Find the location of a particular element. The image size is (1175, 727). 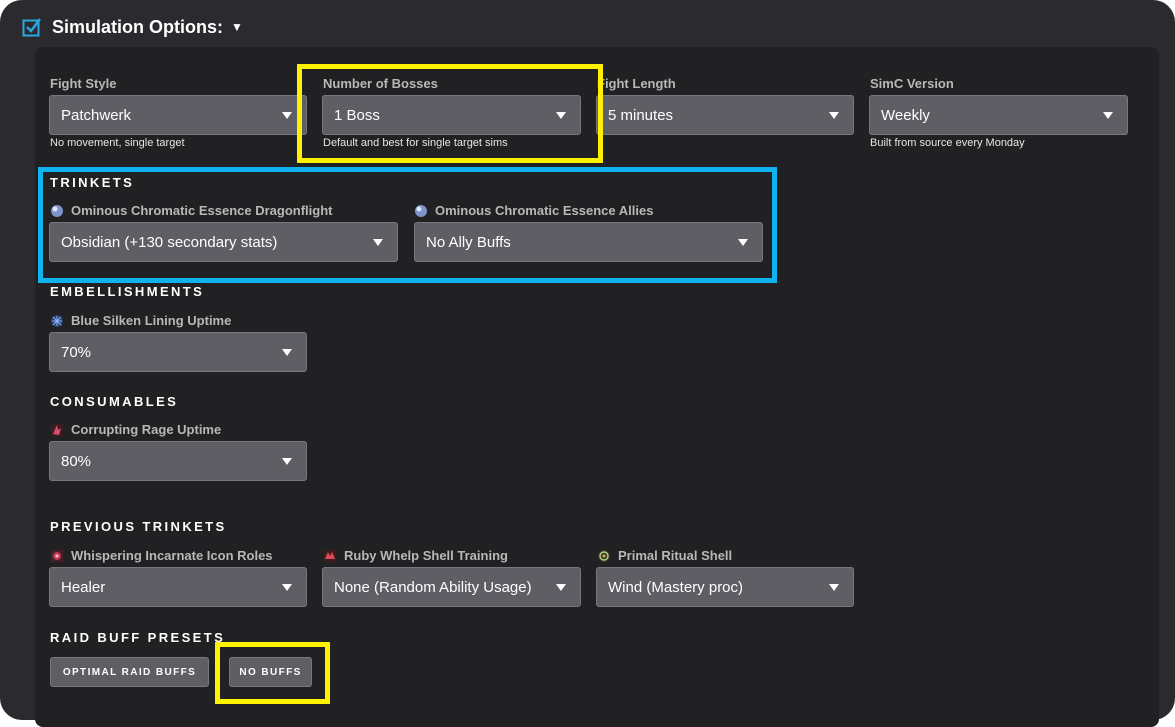

fight-style-select: Patchwerk is located at coordinates (178, 115).